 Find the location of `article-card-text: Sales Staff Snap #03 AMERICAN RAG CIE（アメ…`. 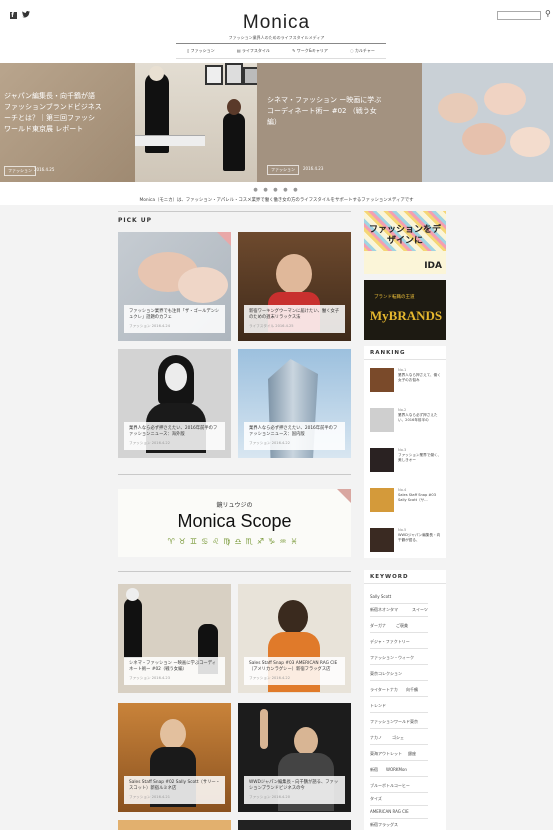

article-card-text: Sales Staff Snap #03 AMERICAN RAG CIE（アメ… is located at coordinates (294, 671).